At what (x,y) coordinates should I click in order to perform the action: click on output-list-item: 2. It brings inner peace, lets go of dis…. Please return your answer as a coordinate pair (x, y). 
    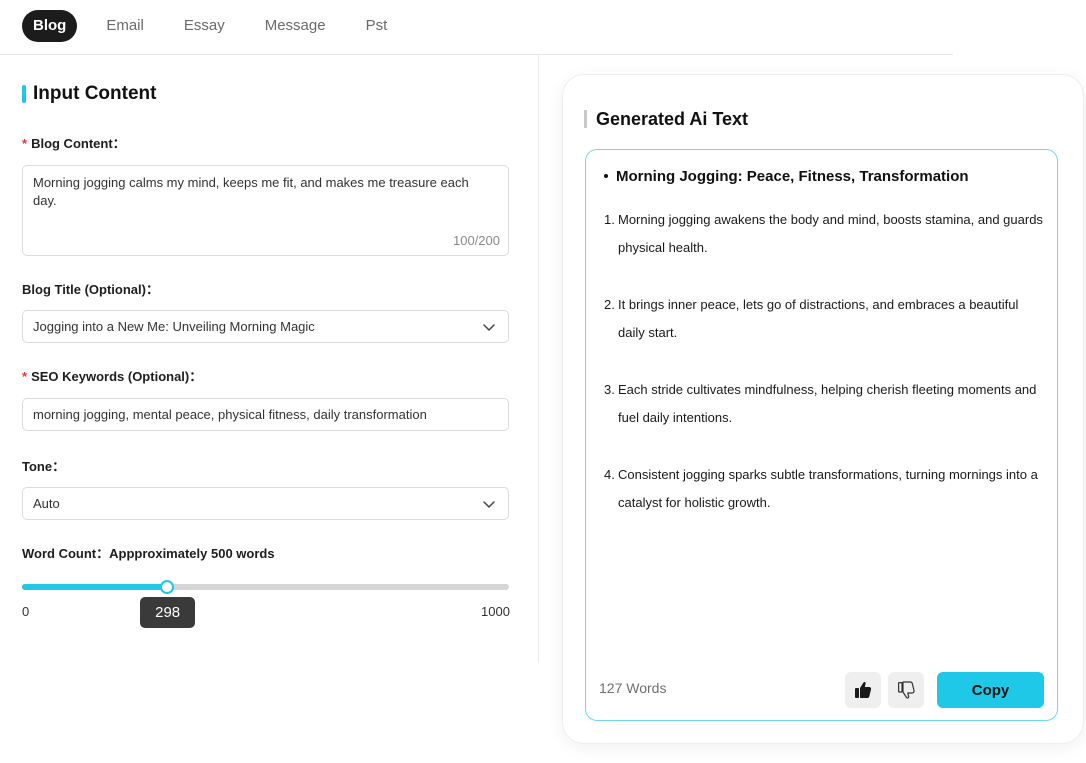
    Looking at the image, I should click on (824, 319).